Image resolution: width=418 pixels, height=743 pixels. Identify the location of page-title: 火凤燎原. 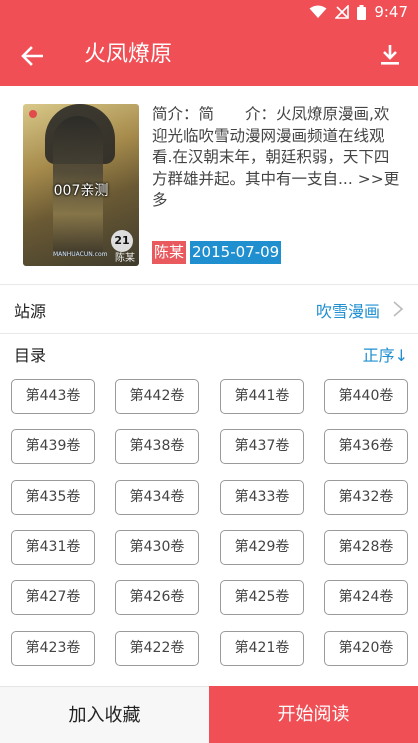
(128, 54).